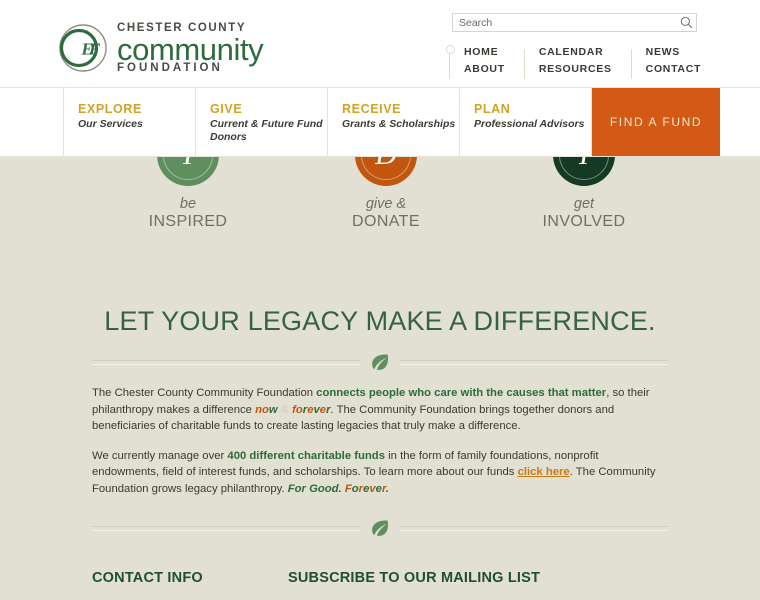 This screenshot has width=760, height=600. What do you see at coordinates (575, 69) in the screenshot?
I see `nav-link-resources: RESOURCES` at bounding box center [575, 69].